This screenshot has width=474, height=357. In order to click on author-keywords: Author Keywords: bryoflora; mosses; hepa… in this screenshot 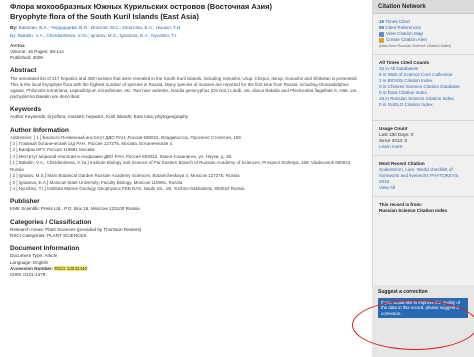, I will do `click(99, 117)`.